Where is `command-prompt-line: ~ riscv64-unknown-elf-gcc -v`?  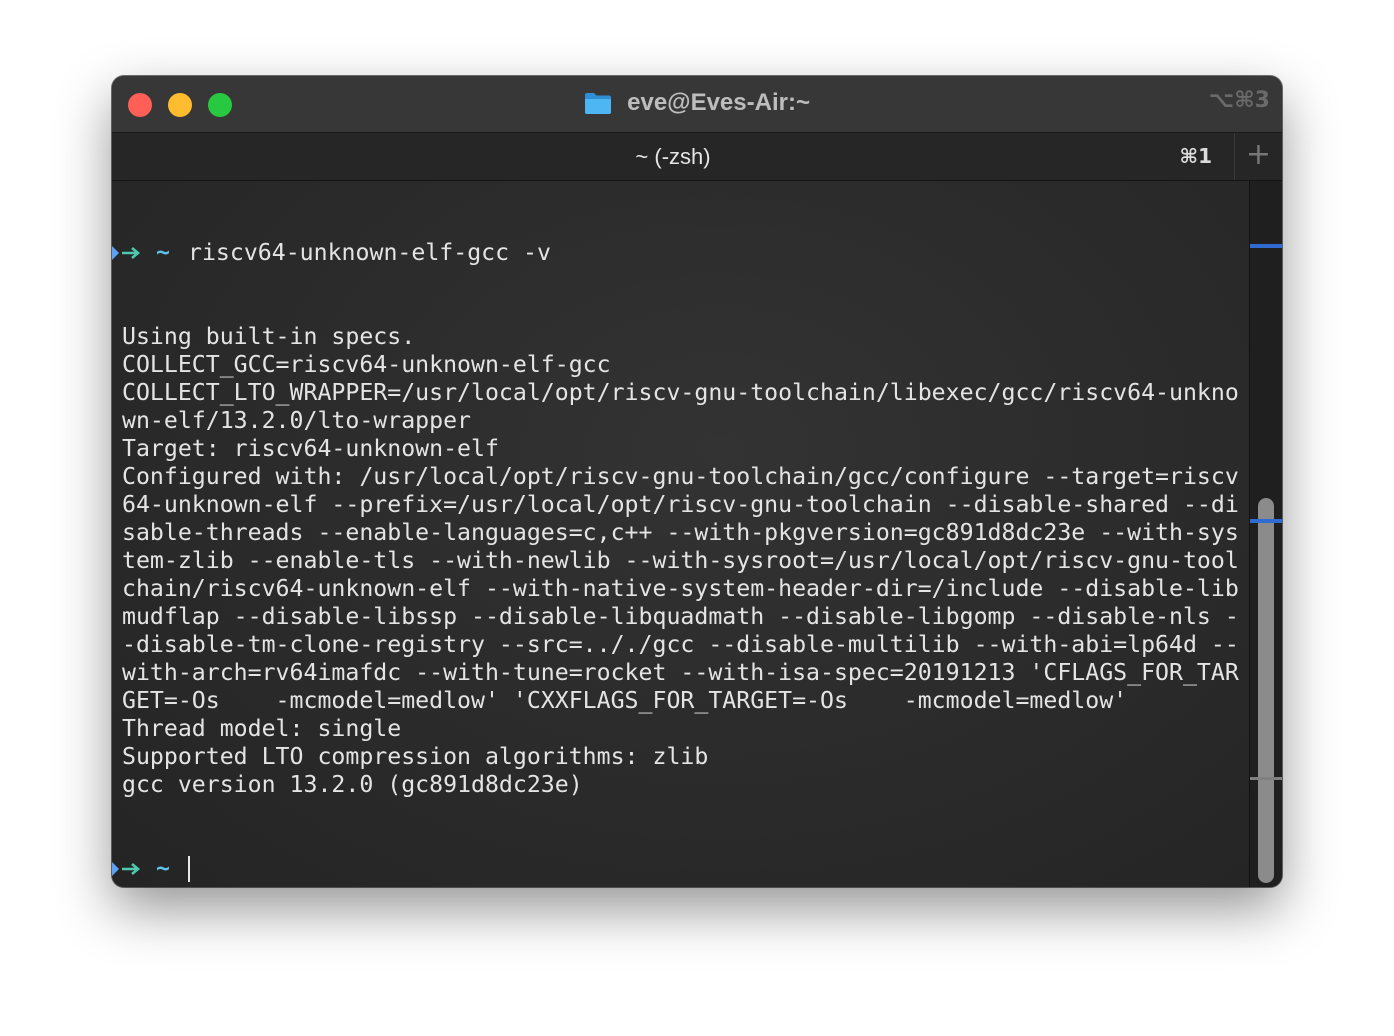
command-prompt-line: ~ riscv64-unknown-elf-gcc -v is located at coordinates (681, 253).